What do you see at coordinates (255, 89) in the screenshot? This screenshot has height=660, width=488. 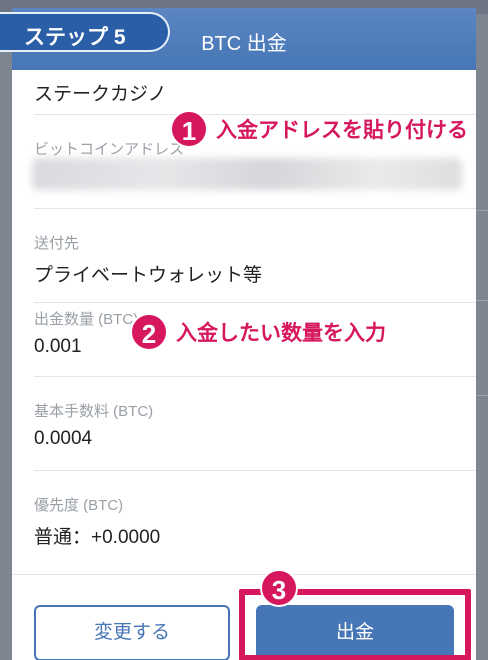 I see `exchange-field: ステークカジノ` at bounding box center [255, 89].